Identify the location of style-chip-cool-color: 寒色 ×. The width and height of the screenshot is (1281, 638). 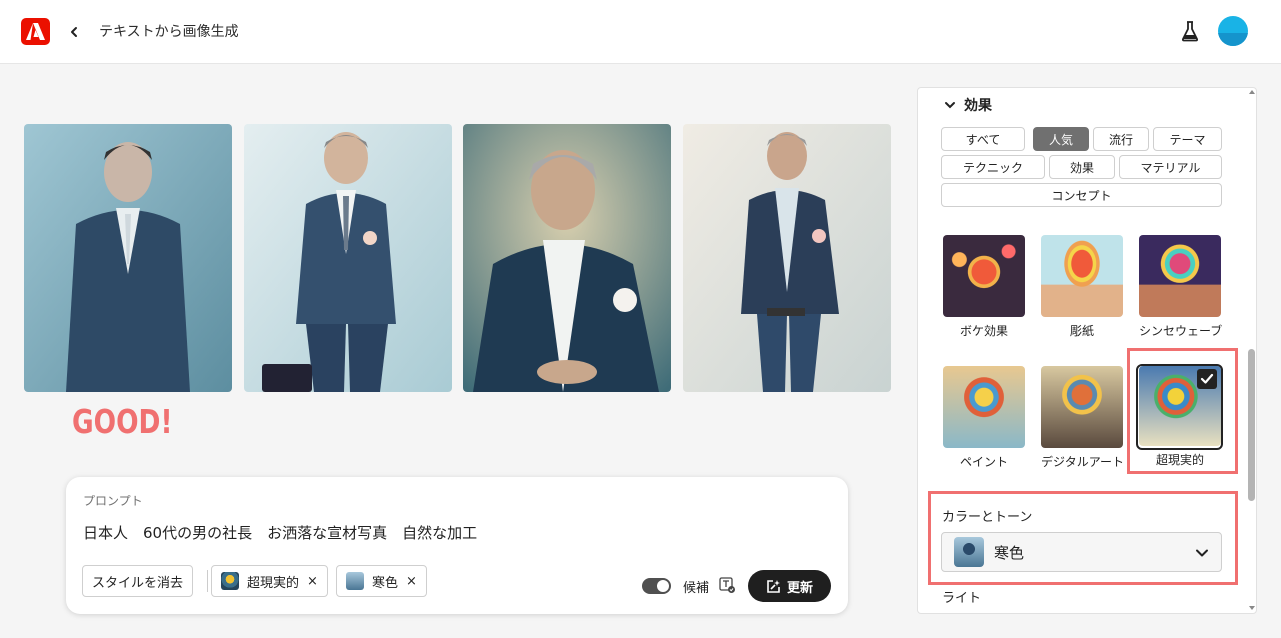
(381, 581).